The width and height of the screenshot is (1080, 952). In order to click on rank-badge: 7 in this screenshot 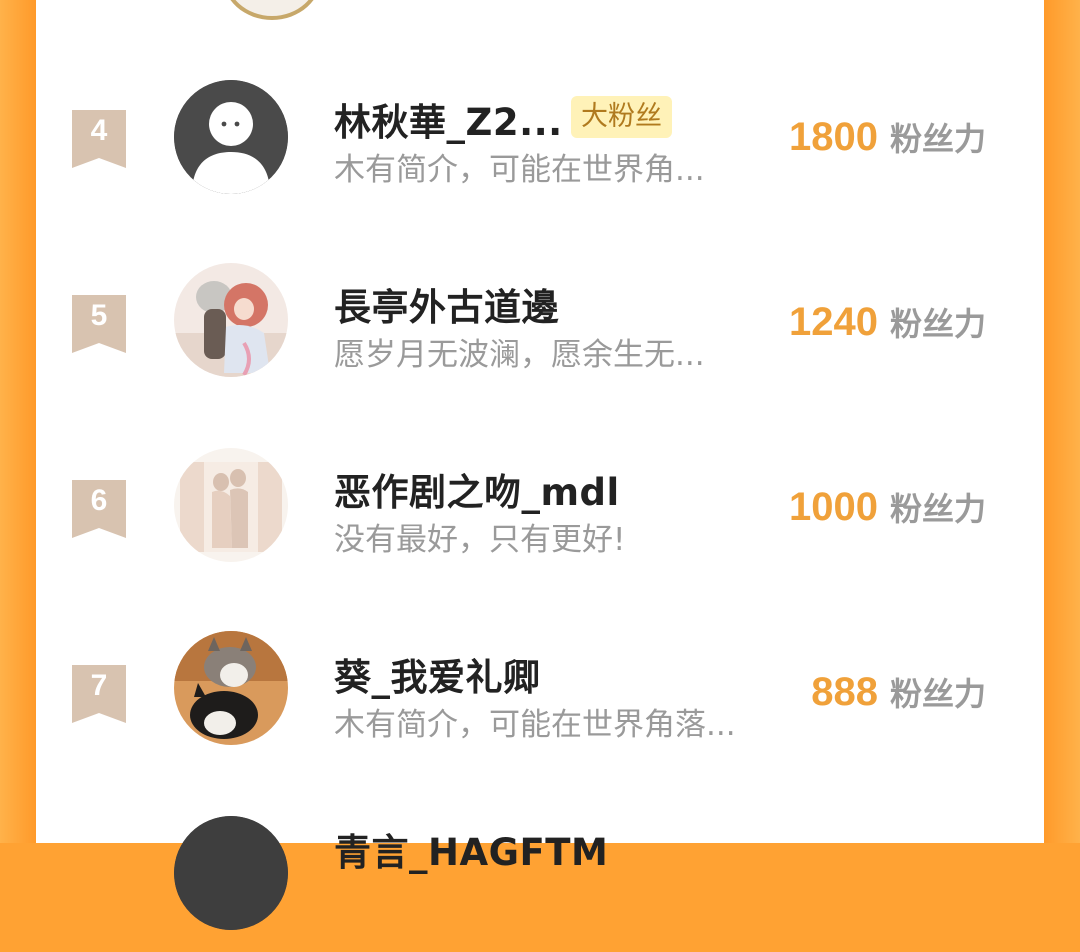, I will do `click(99, 694)`.